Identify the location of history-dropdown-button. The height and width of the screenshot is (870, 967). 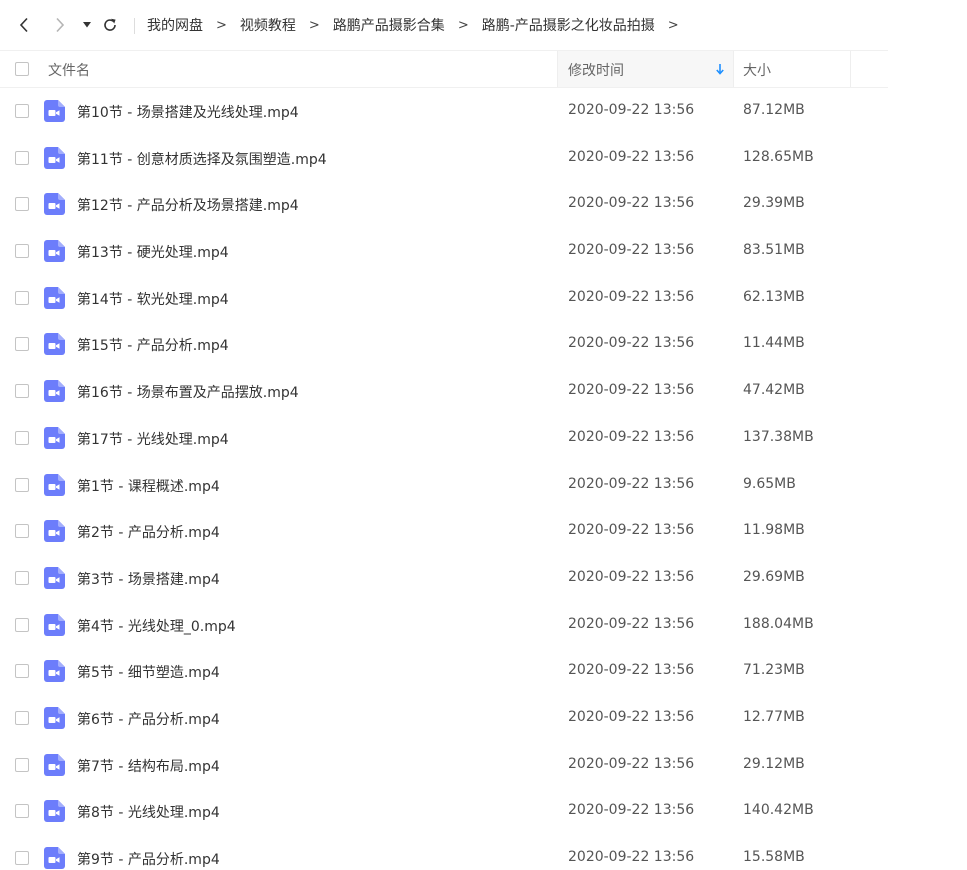
(87, 25).